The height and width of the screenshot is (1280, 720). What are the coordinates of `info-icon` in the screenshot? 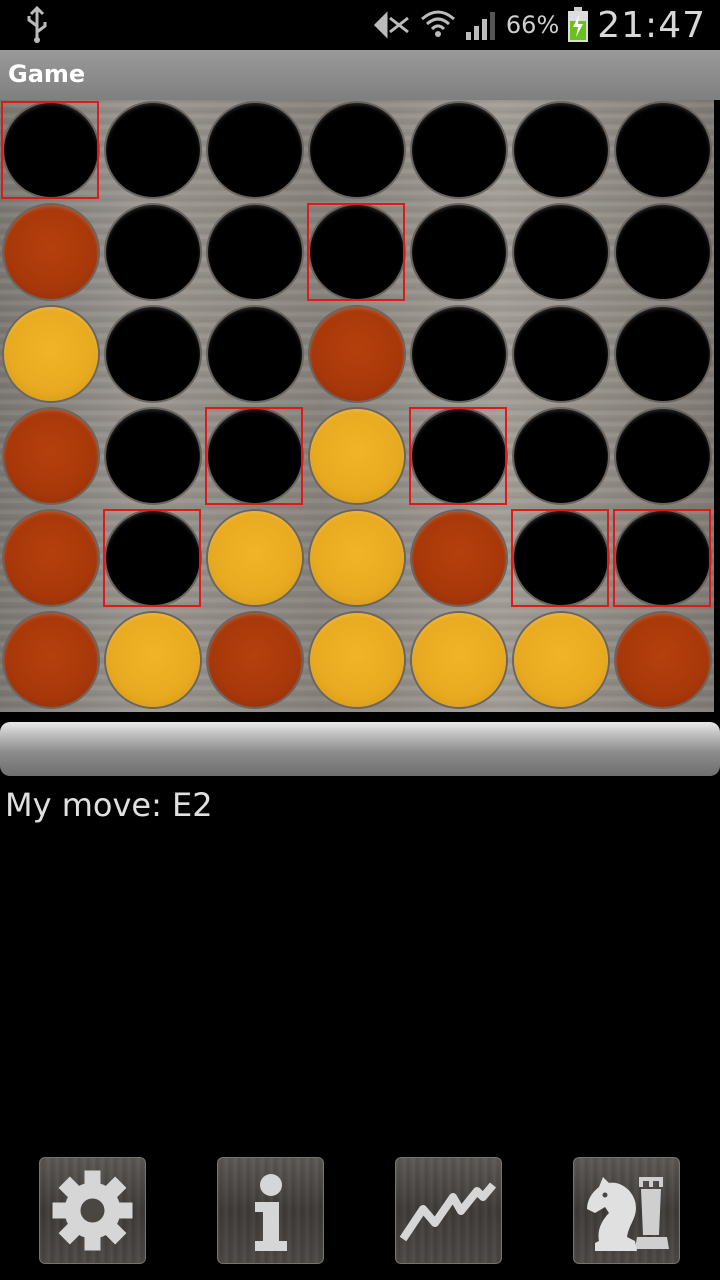 It's located at (271, 1212).